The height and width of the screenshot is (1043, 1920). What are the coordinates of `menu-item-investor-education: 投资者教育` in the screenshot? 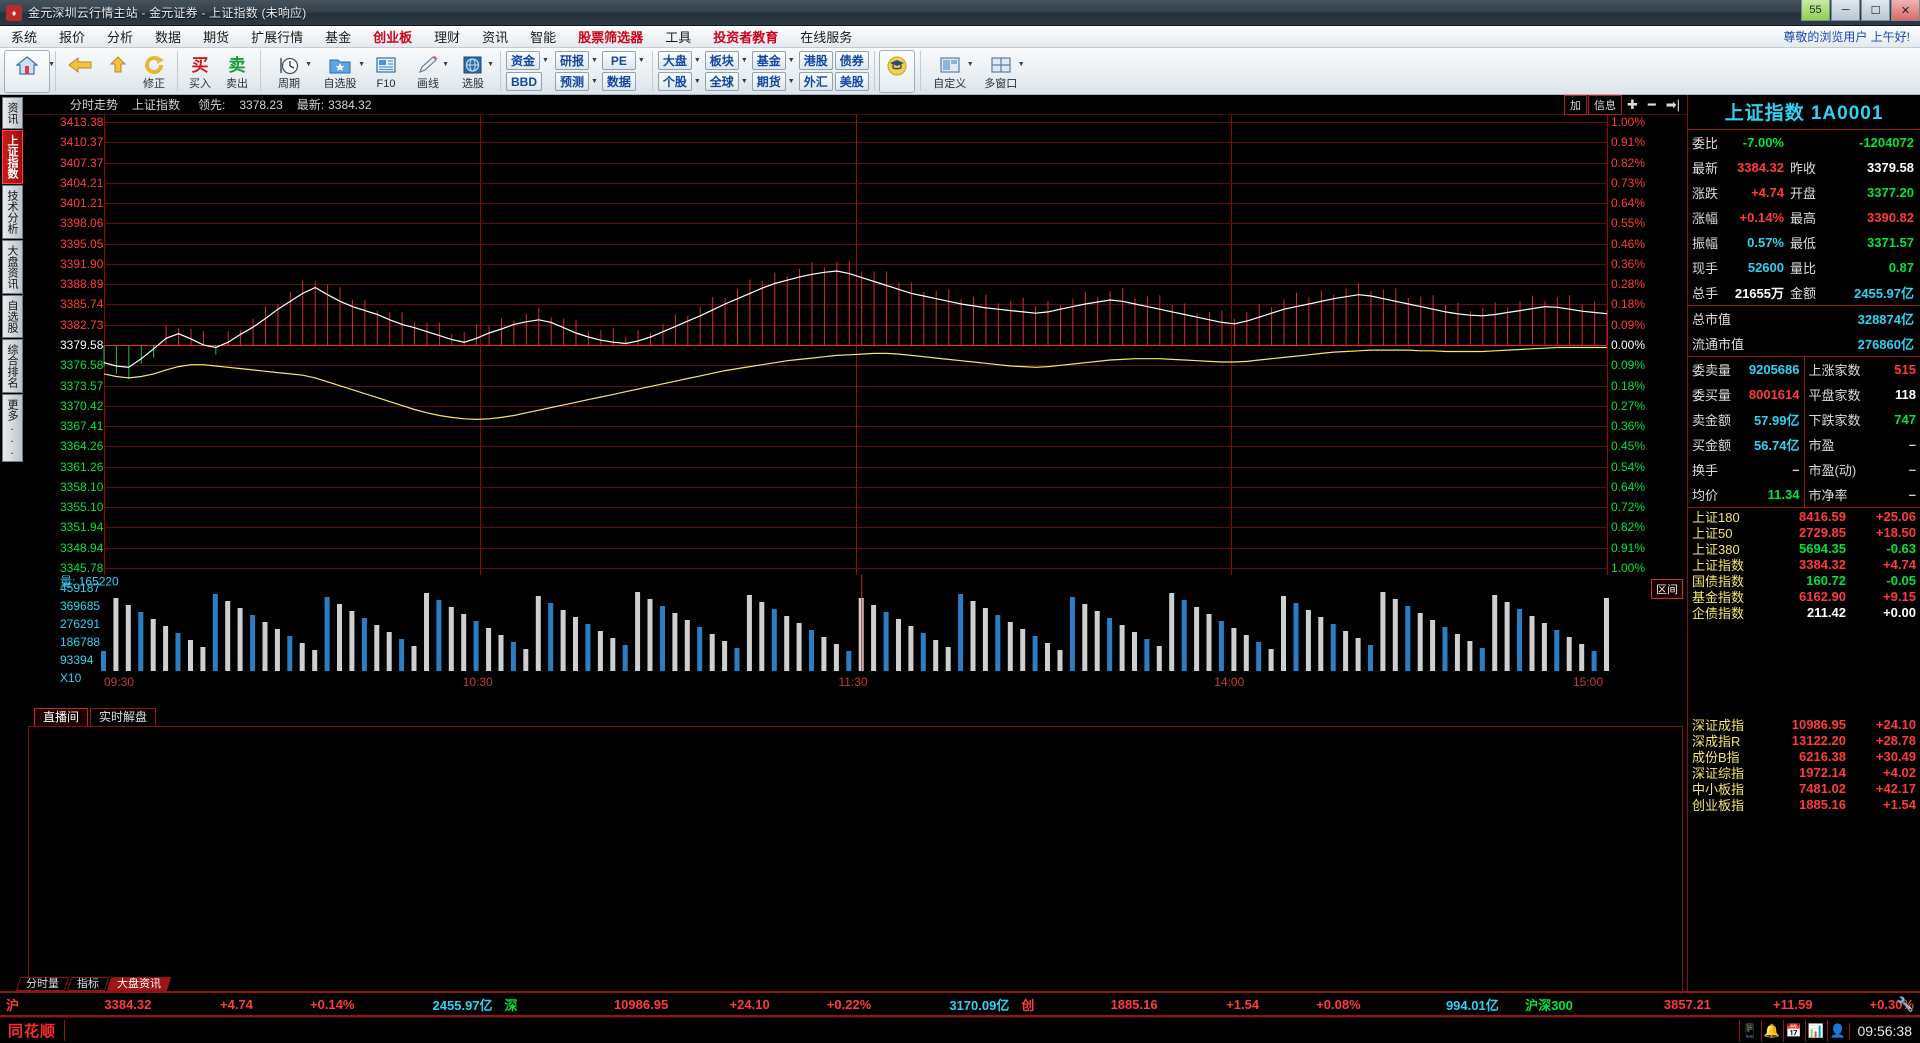 It's located at (745, 36).